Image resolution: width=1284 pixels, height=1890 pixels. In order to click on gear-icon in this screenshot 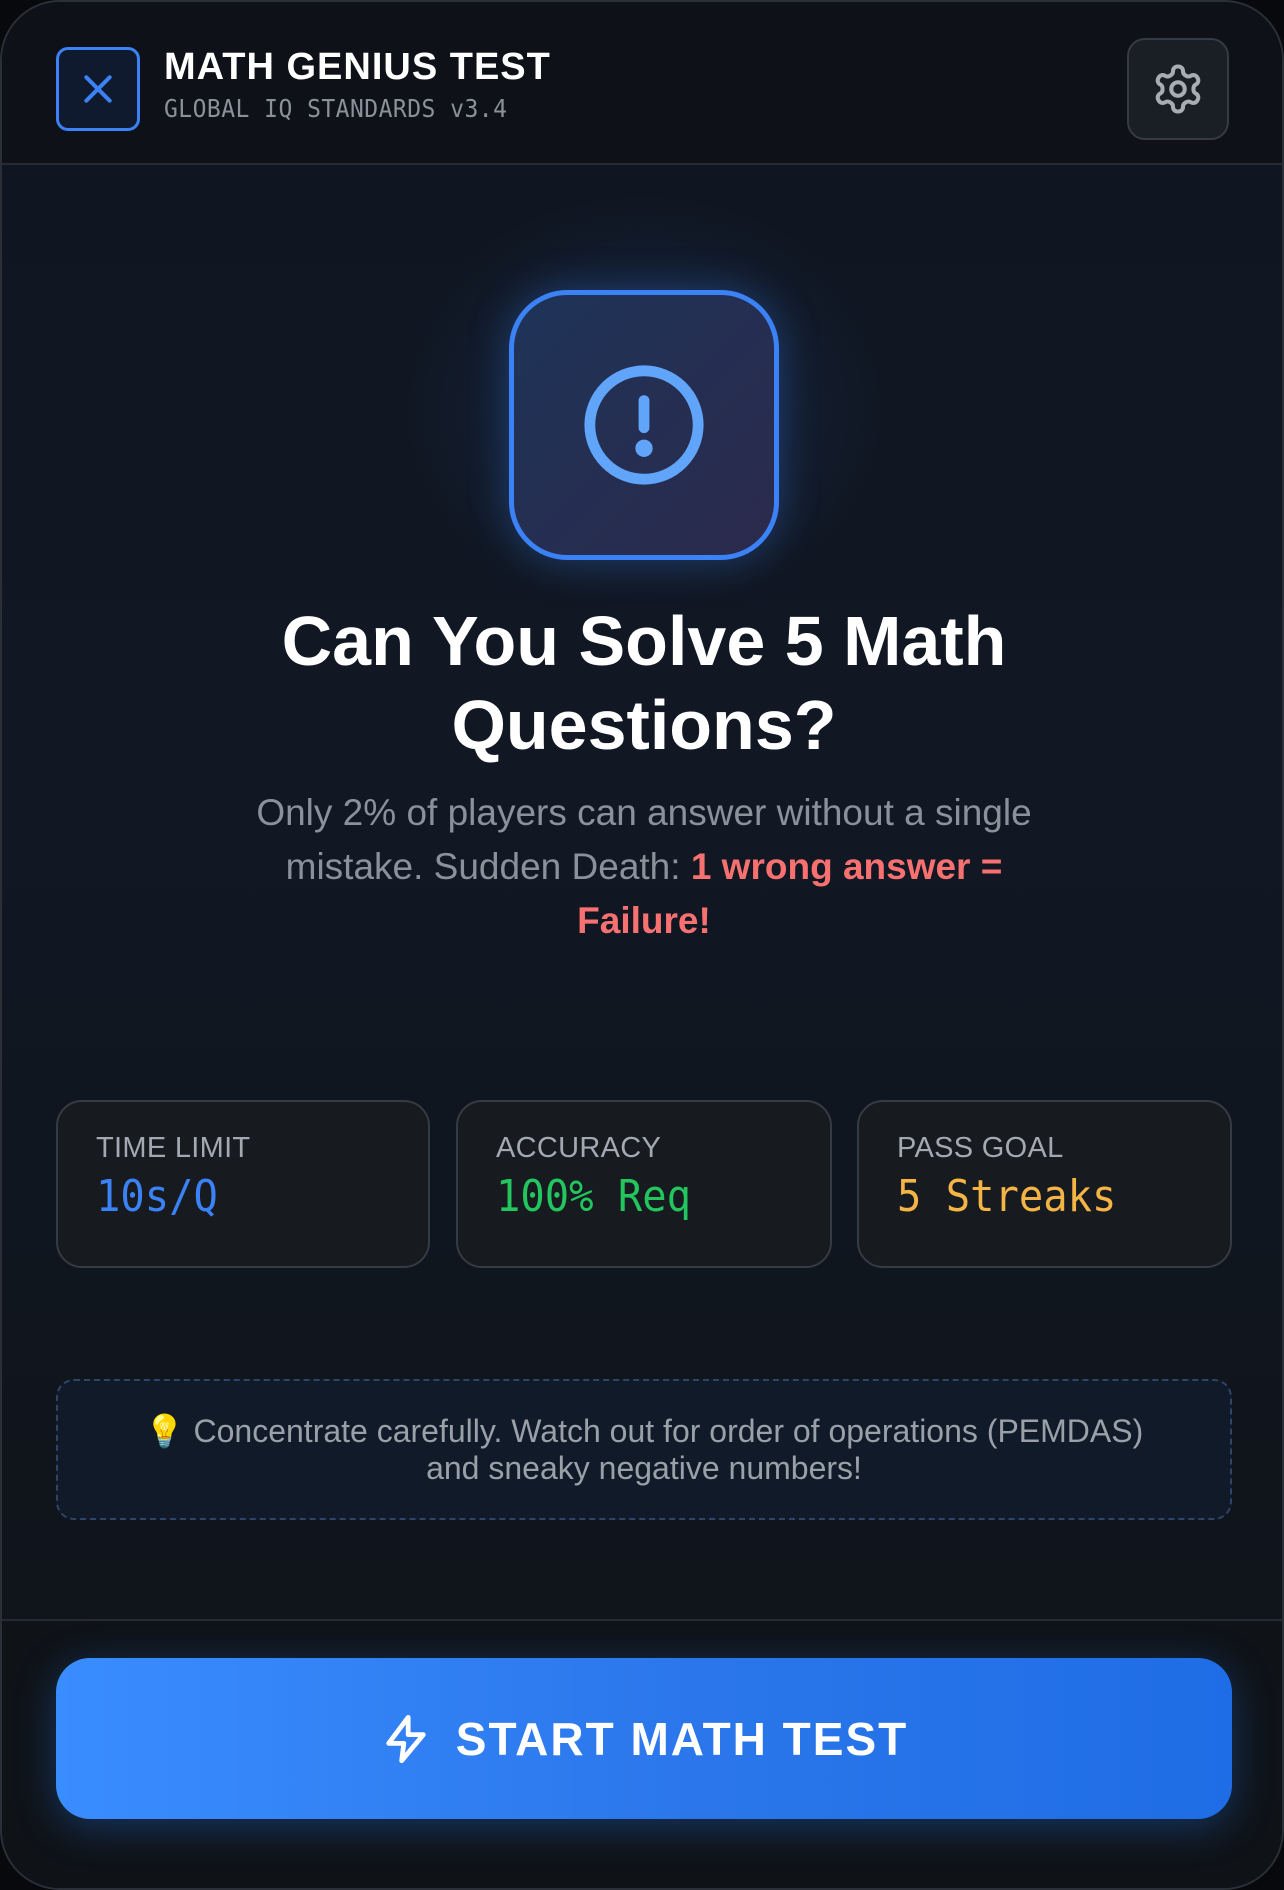, I will do `click(1178, 89)`.